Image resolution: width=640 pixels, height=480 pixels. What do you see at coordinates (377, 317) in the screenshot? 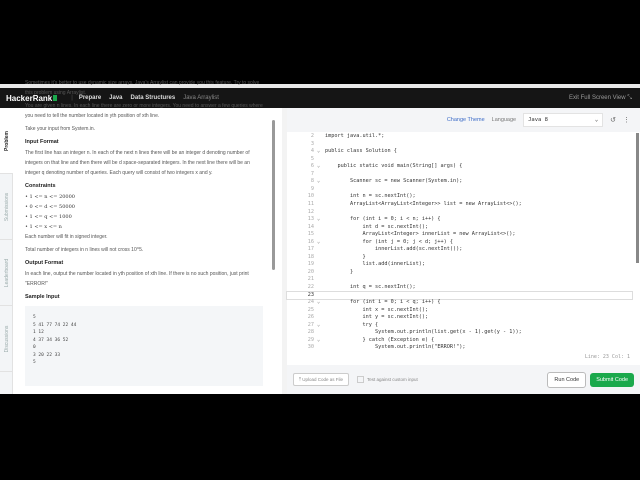
I see `code-text: int y = sc.nextInt();` at bounding box center [377, 317].